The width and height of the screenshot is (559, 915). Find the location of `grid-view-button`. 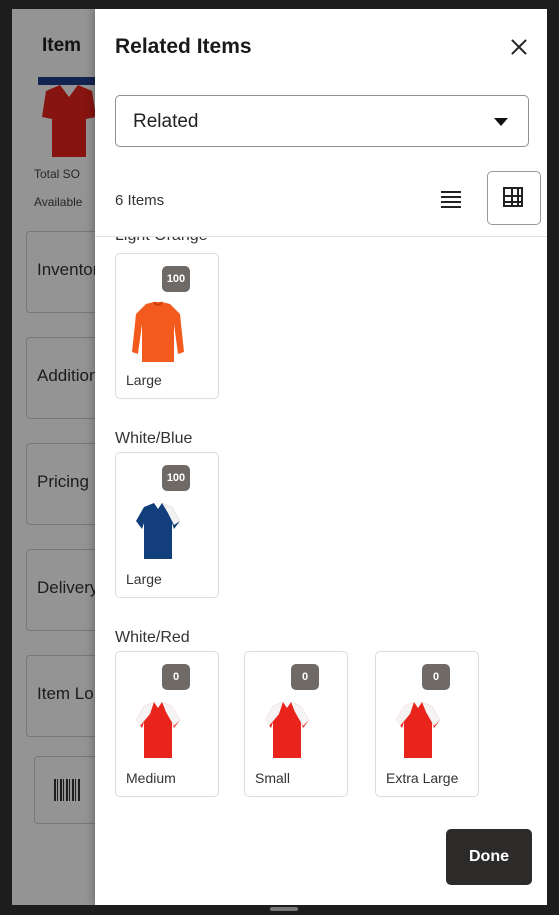

grid-view-button is located at coordinates (514, 198).